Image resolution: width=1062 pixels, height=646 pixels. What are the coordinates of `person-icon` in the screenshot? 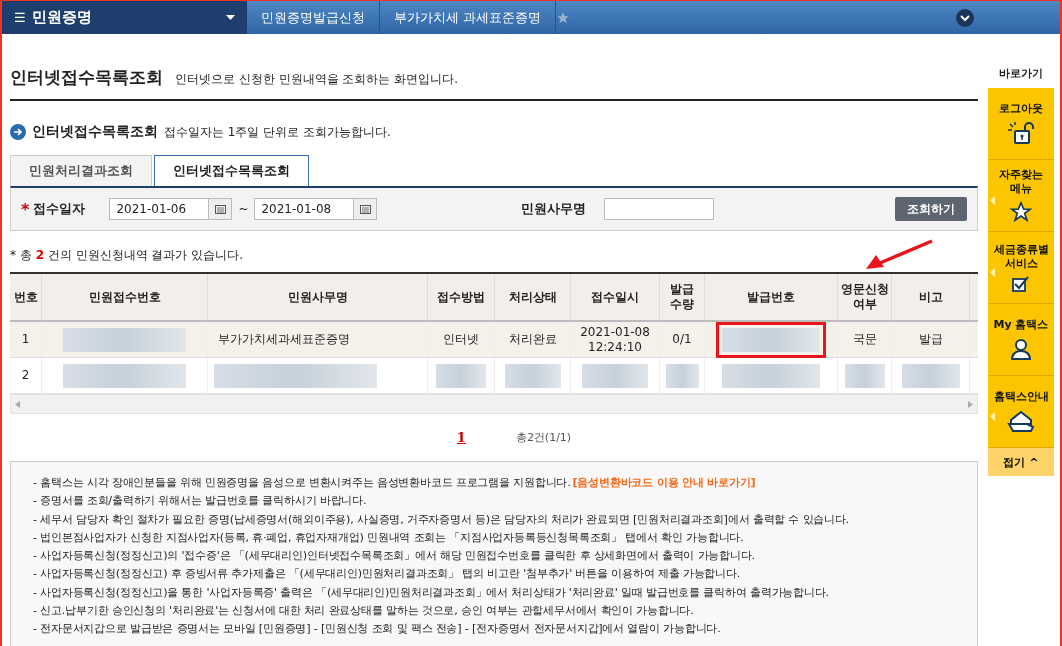 It's located at (1021, 349).